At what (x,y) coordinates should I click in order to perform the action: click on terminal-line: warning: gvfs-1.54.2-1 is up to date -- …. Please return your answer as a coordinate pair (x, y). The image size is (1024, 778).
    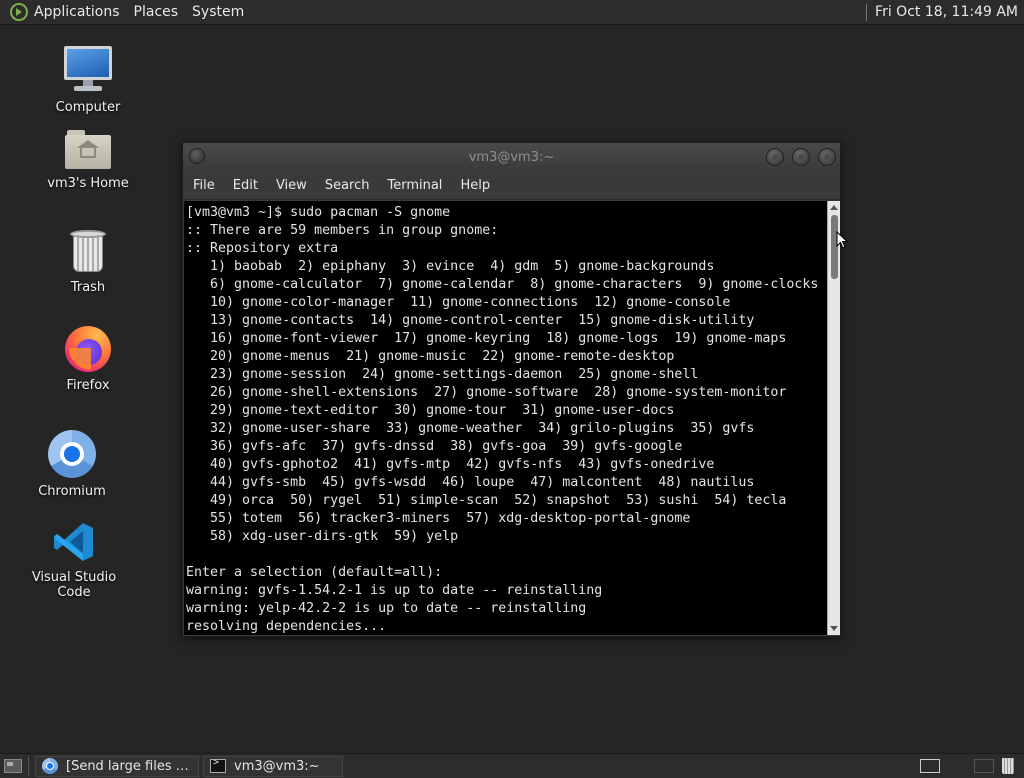
    Looking at the image, I should click on (394, 590).